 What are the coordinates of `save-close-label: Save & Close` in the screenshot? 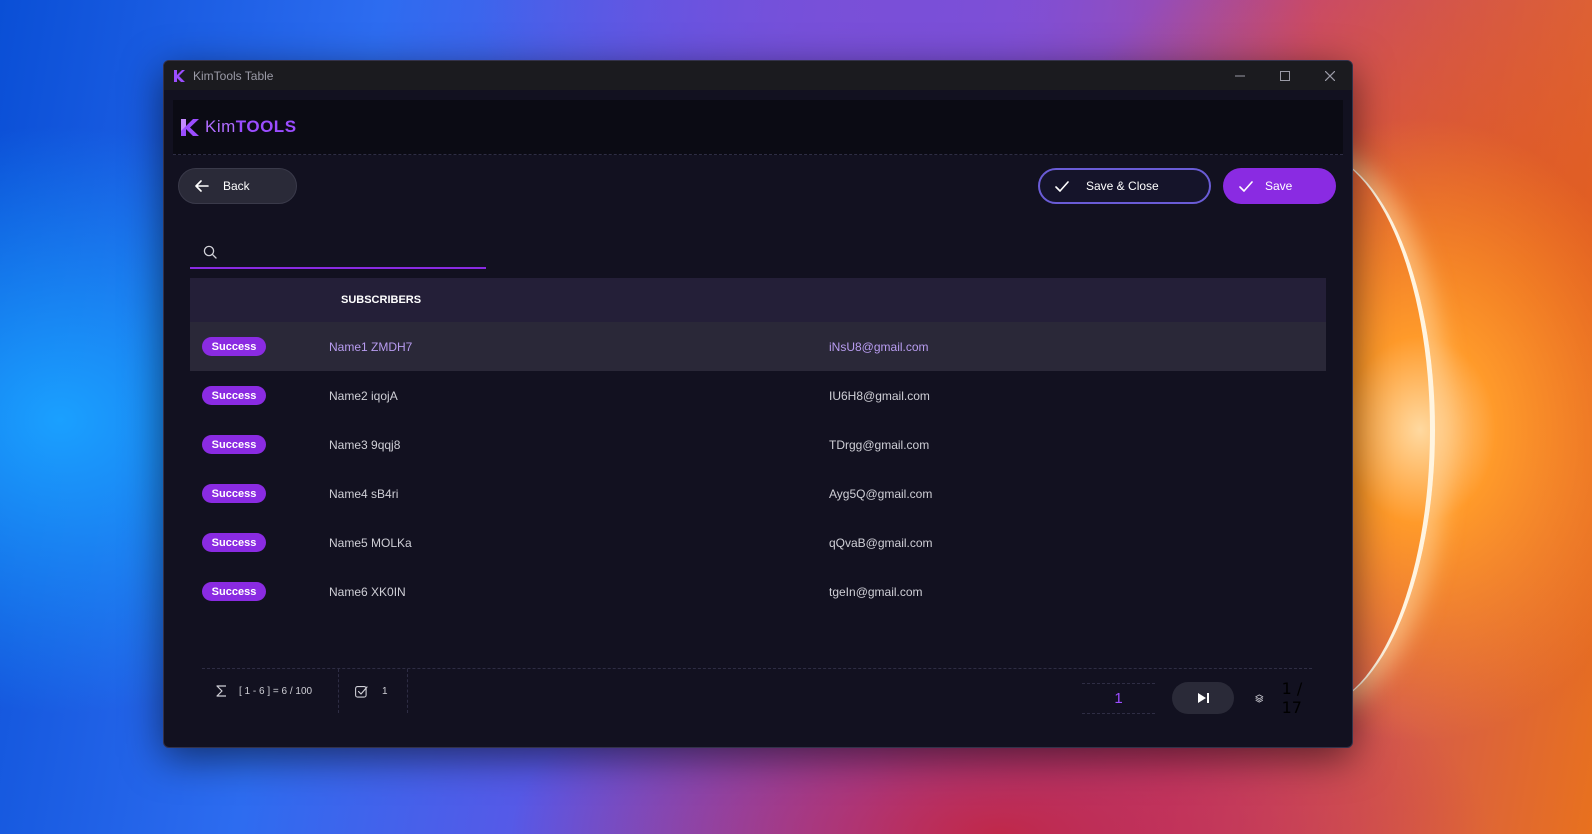 It's located at (1122, 186).